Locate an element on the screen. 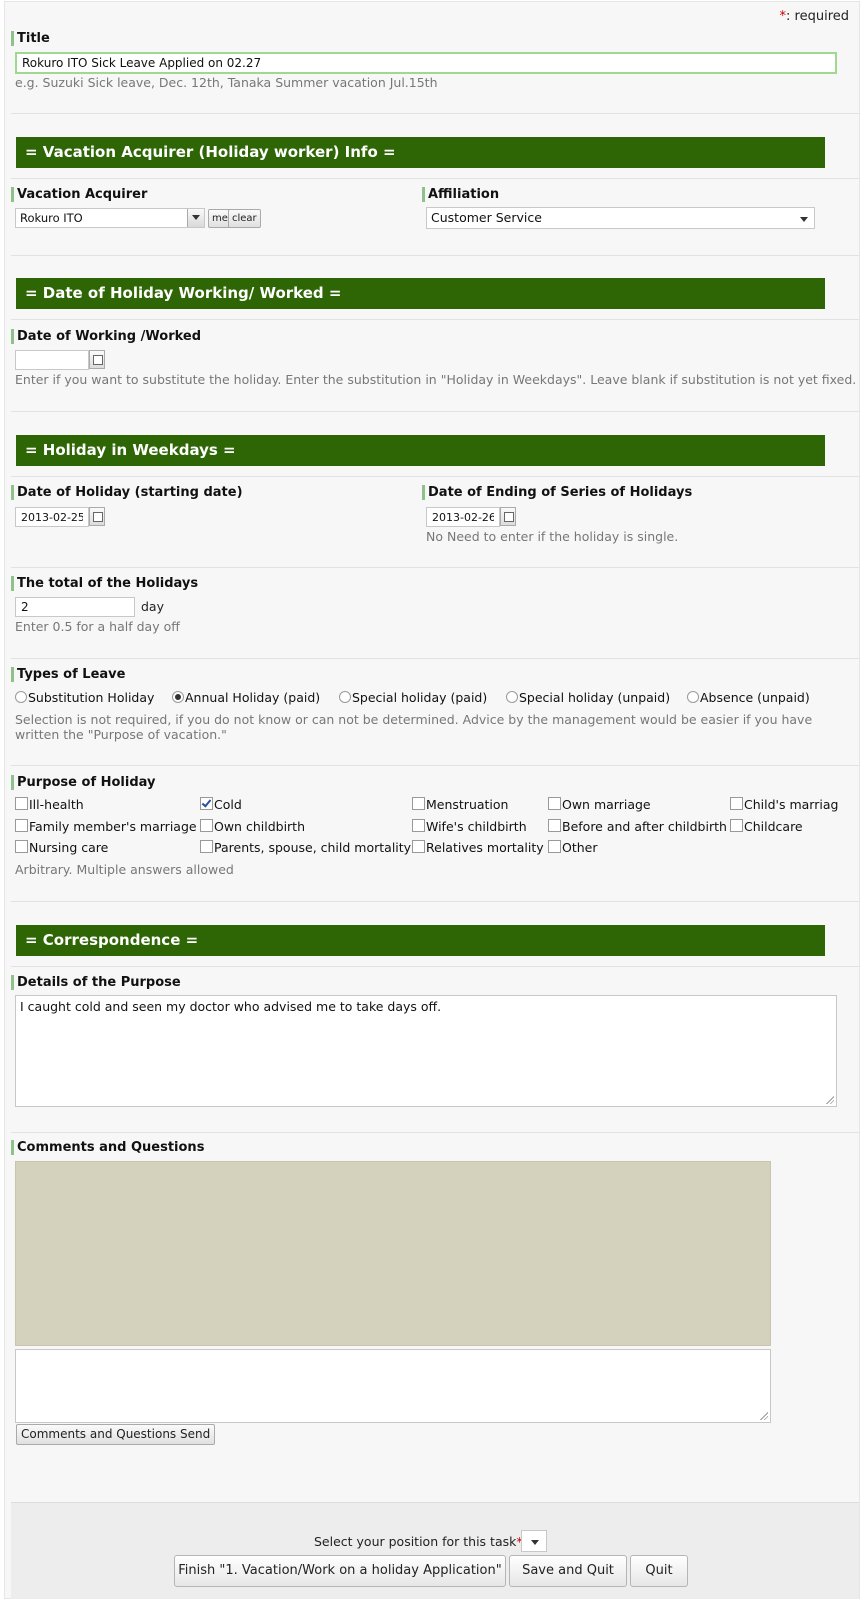 The width and height of the screenshot is (868, 1601). checkbox-menstruation: Menstruation is located at coordinates (460, 804).